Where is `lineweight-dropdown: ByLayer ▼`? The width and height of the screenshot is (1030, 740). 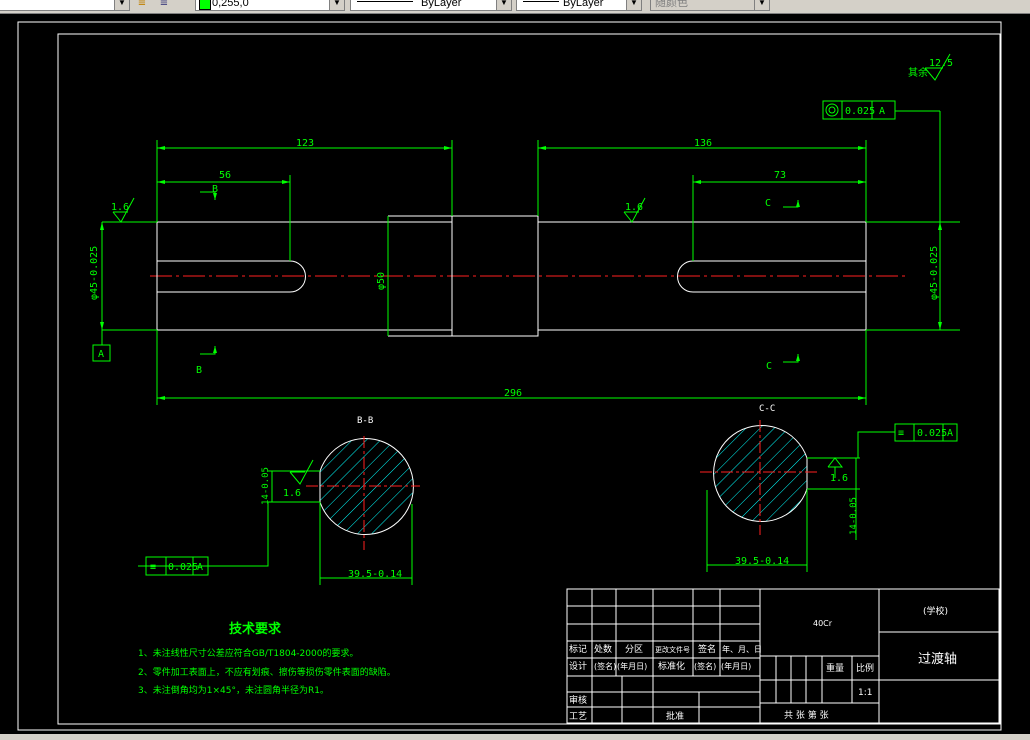
lineweight-dropdown: ByLayer ▼ is located at coordinates (579, 5).